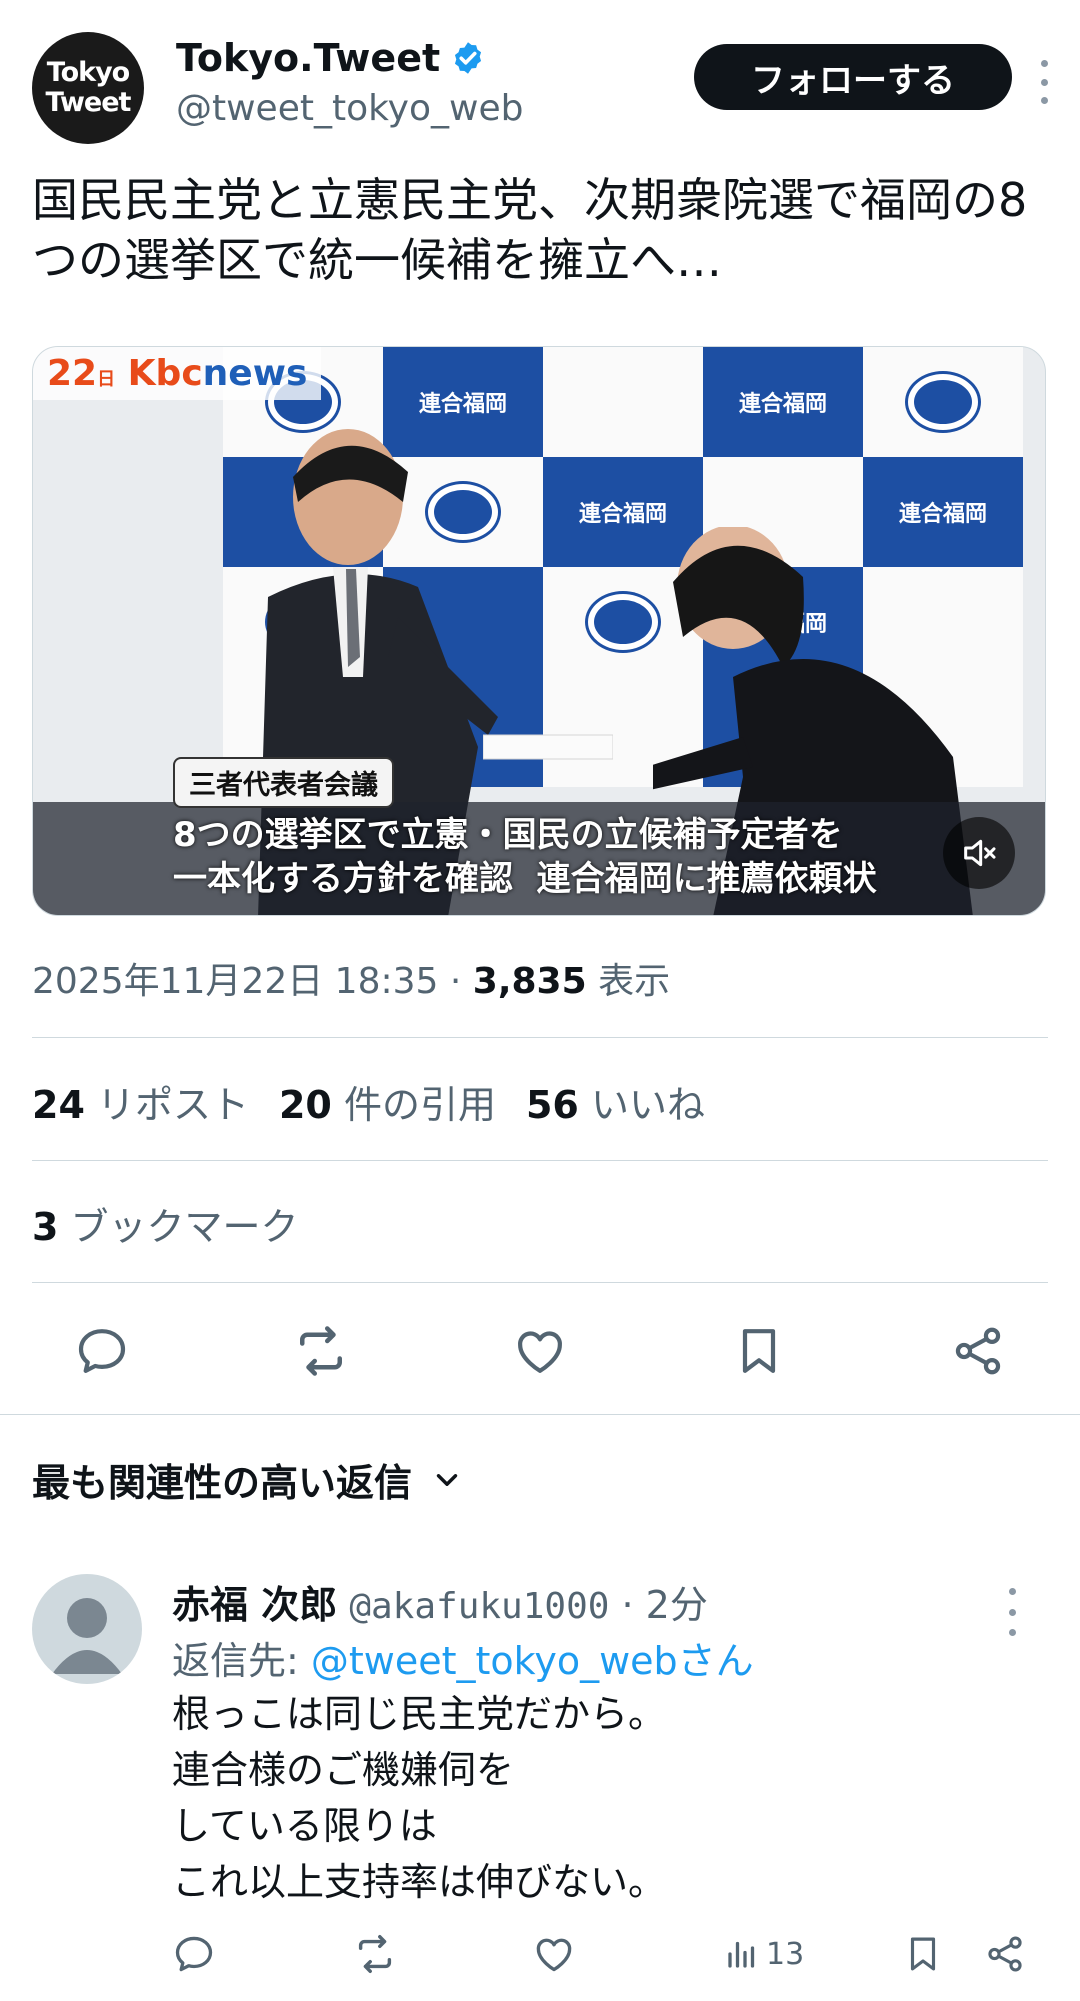 This screenshot has height=2001, width=1080. I want to click on author-name: Tokyo.Tweet, so click(331, 58).